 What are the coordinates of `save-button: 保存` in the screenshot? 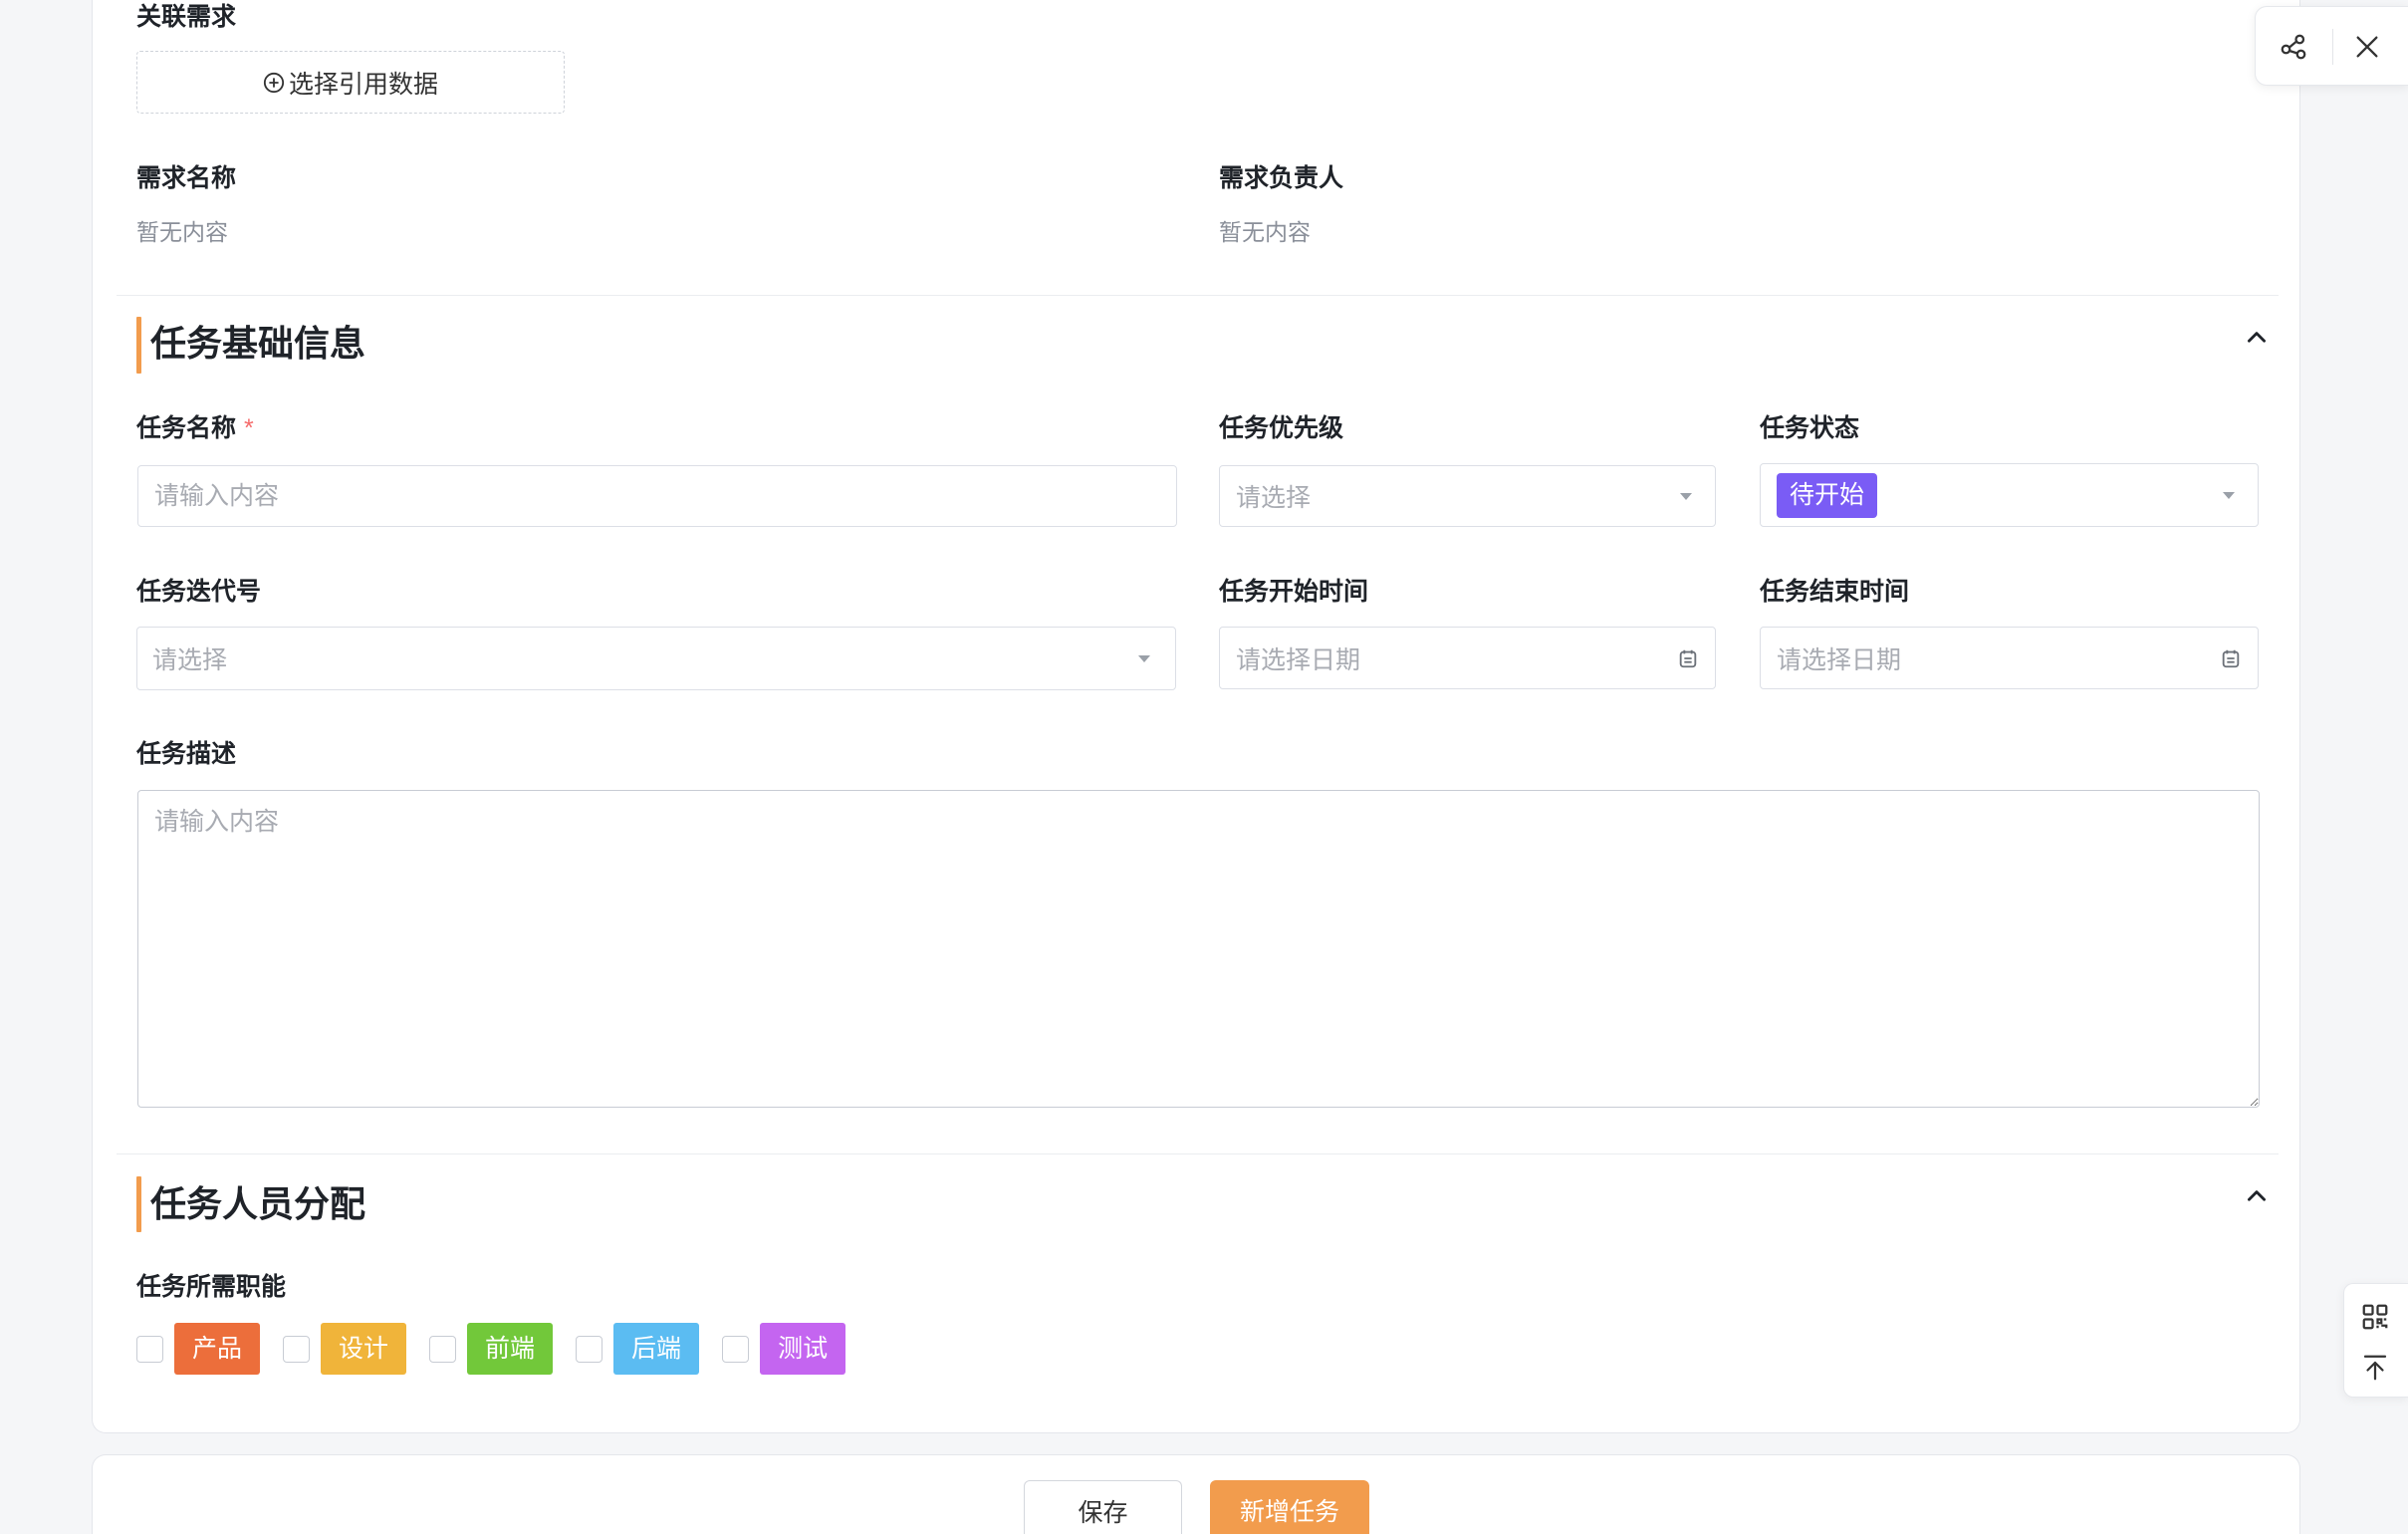 It's located at (1103, 1507).